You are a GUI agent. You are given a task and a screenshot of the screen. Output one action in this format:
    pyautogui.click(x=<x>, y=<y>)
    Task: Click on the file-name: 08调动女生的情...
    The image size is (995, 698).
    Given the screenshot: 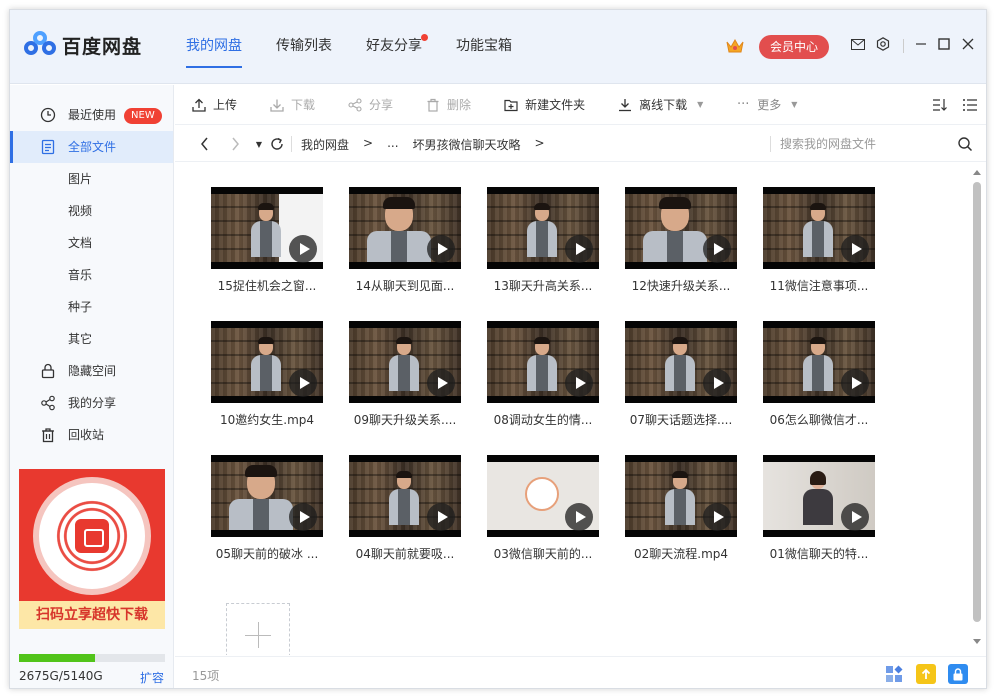 What is the action you would take?
    pyautogui.click(x=543, y=419)
    